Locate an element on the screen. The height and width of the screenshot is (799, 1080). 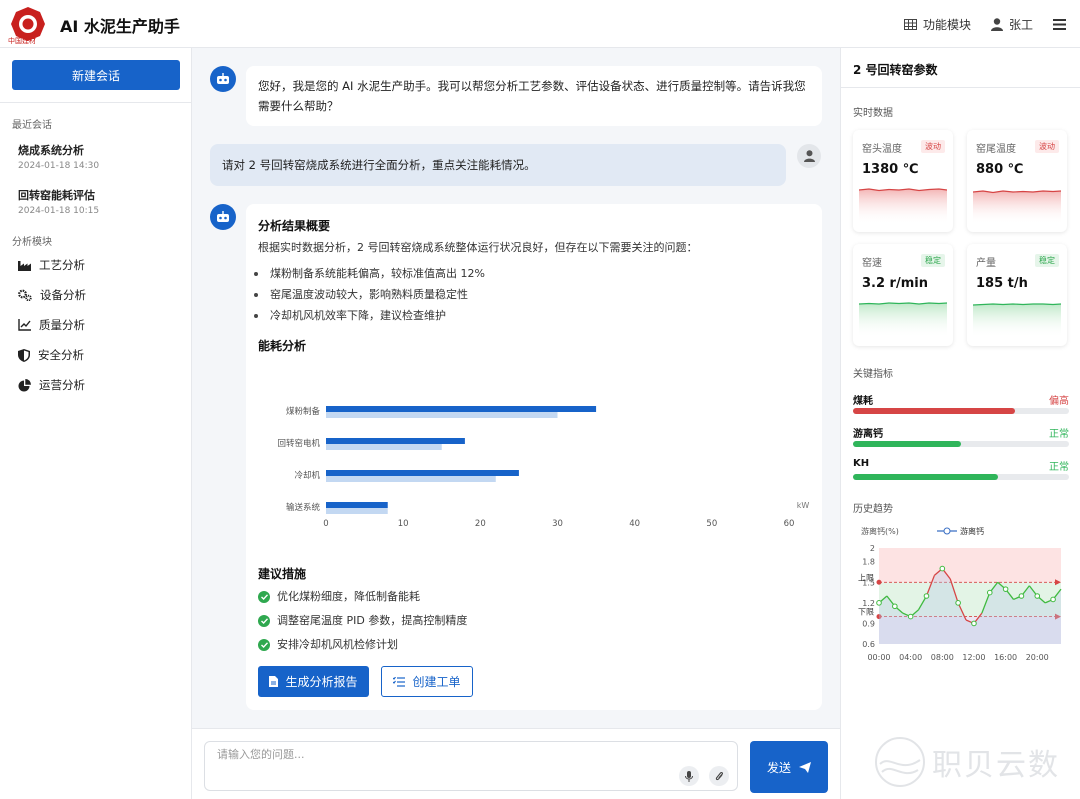
recent-chat-title: 回转窑能耗评估 is located at coordinates (56, 195).